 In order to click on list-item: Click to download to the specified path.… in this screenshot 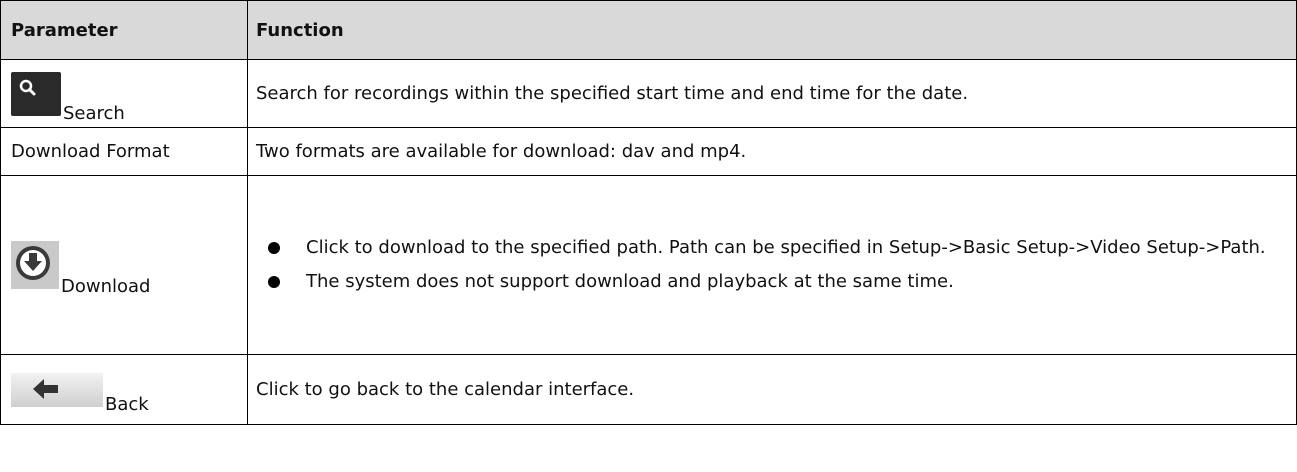, I will do `click(761, 248)`.